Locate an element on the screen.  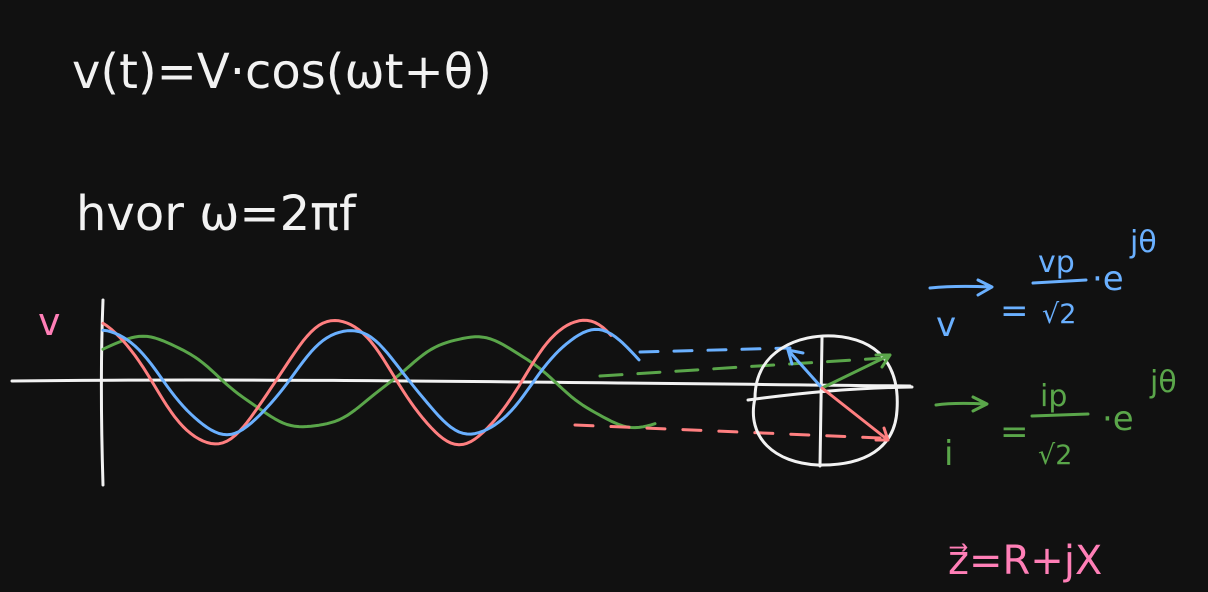
voltage-exponent: jθ is located at coordinates (1143, 242).